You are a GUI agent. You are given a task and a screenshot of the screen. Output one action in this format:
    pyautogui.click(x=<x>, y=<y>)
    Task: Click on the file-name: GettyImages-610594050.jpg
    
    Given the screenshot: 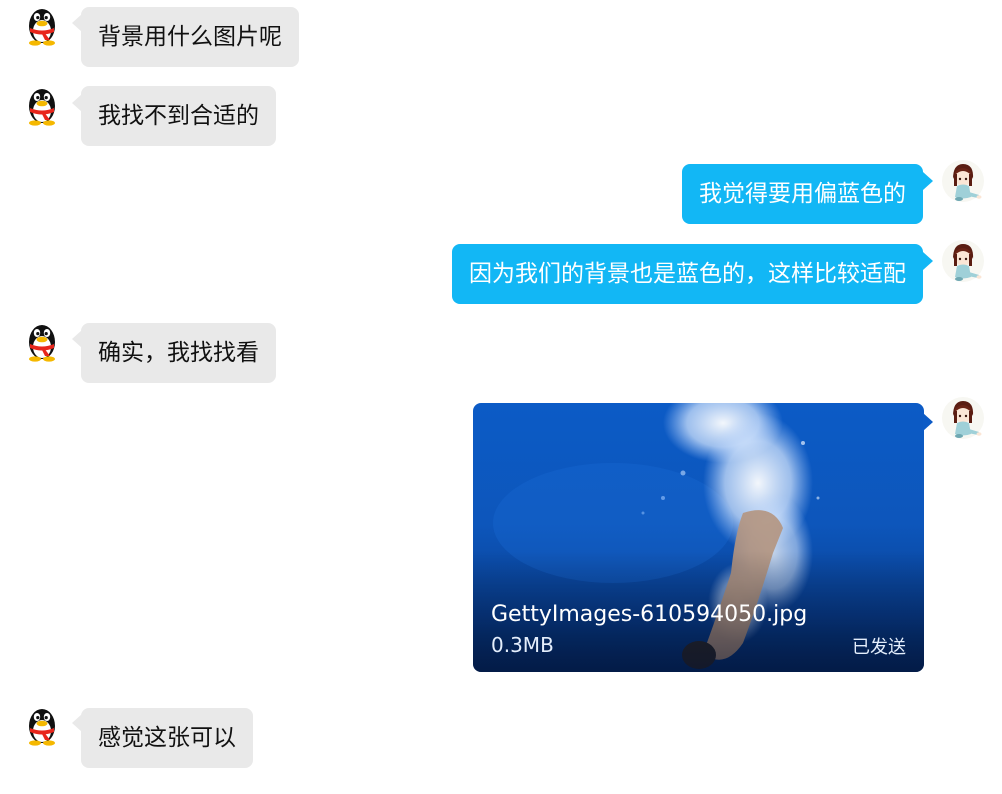 What is the action you would take?
    pyautogui.click(x=649, y=614)
    